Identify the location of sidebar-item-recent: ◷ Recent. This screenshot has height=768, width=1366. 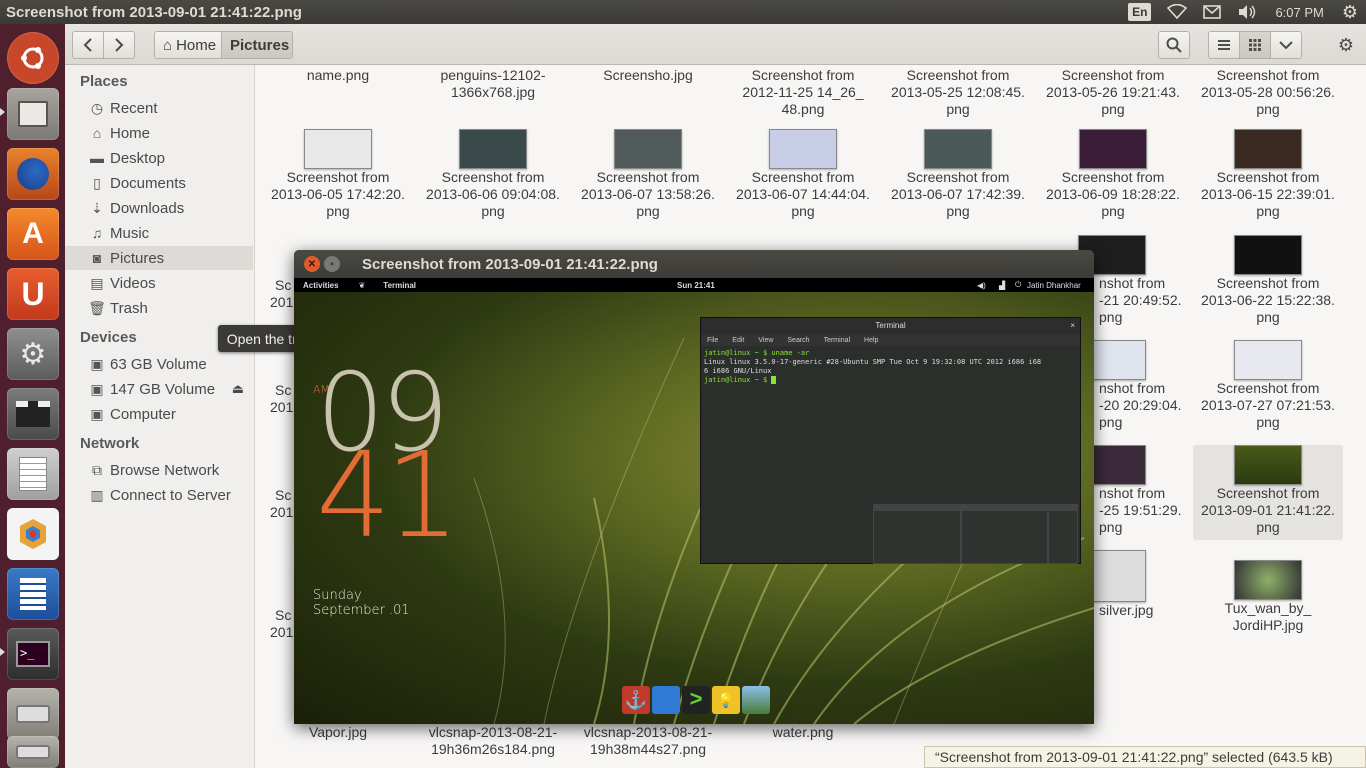
(166, 108).